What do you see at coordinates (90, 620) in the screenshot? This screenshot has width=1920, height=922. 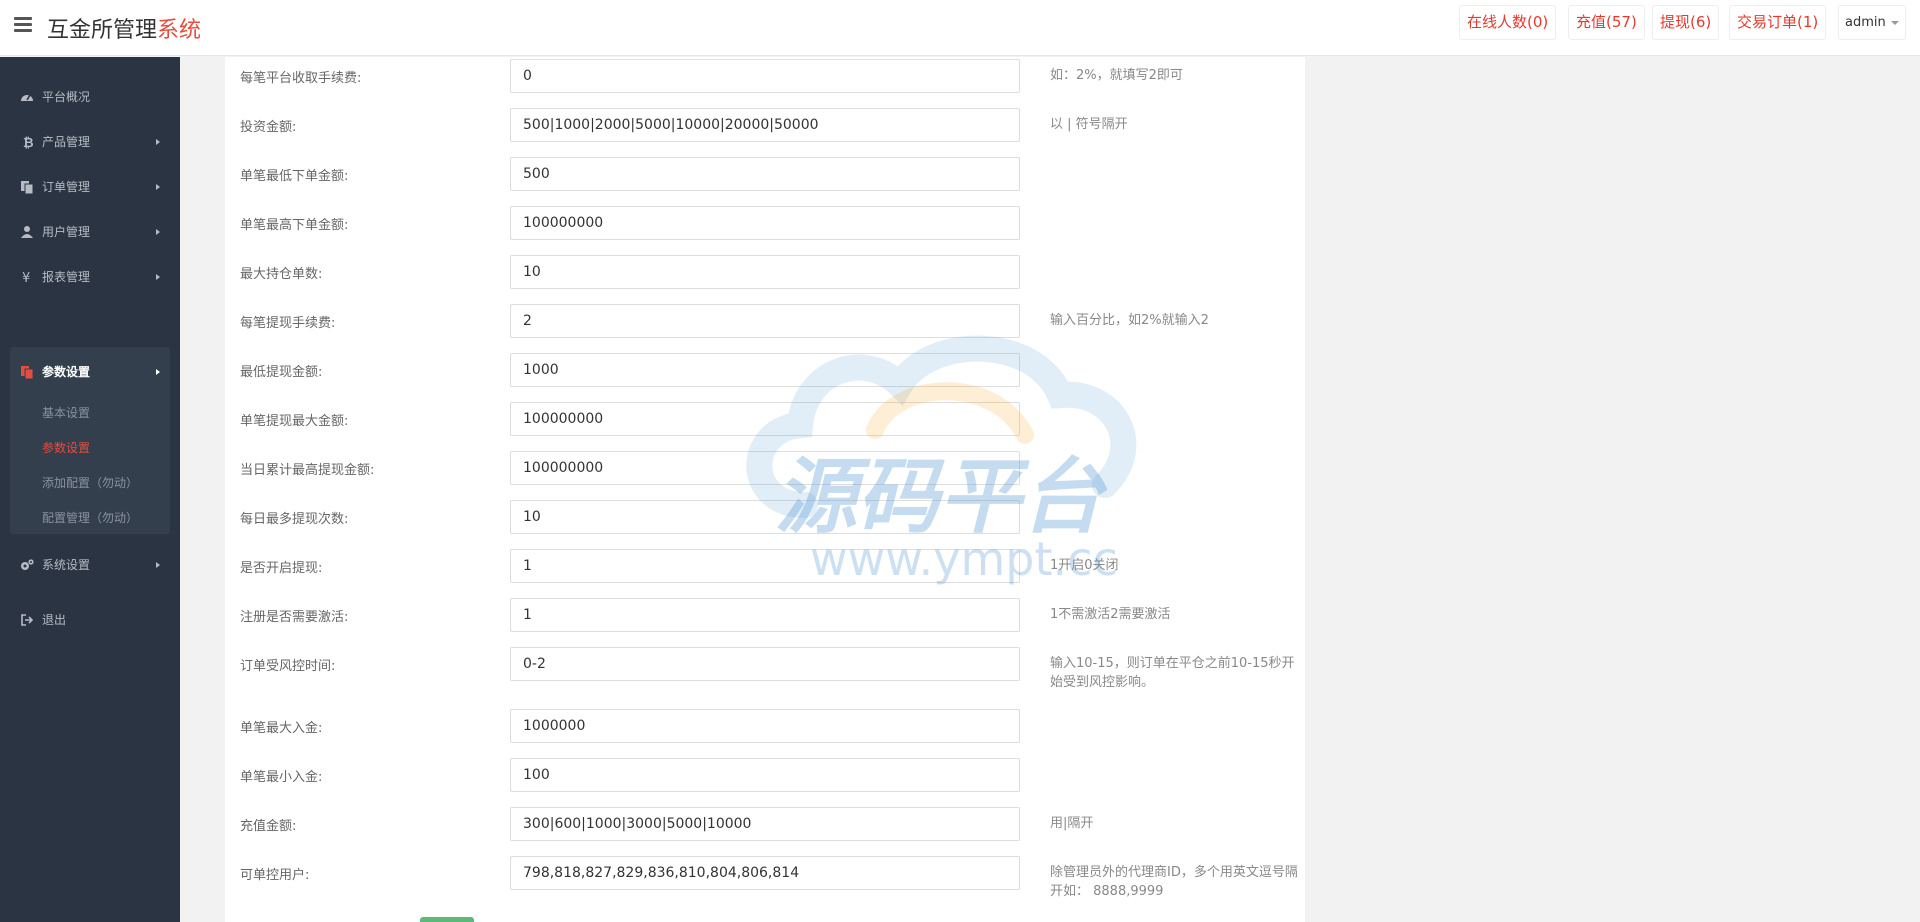 I see `sidebar-item-logout: 退出` at bounding box center [90, 620].